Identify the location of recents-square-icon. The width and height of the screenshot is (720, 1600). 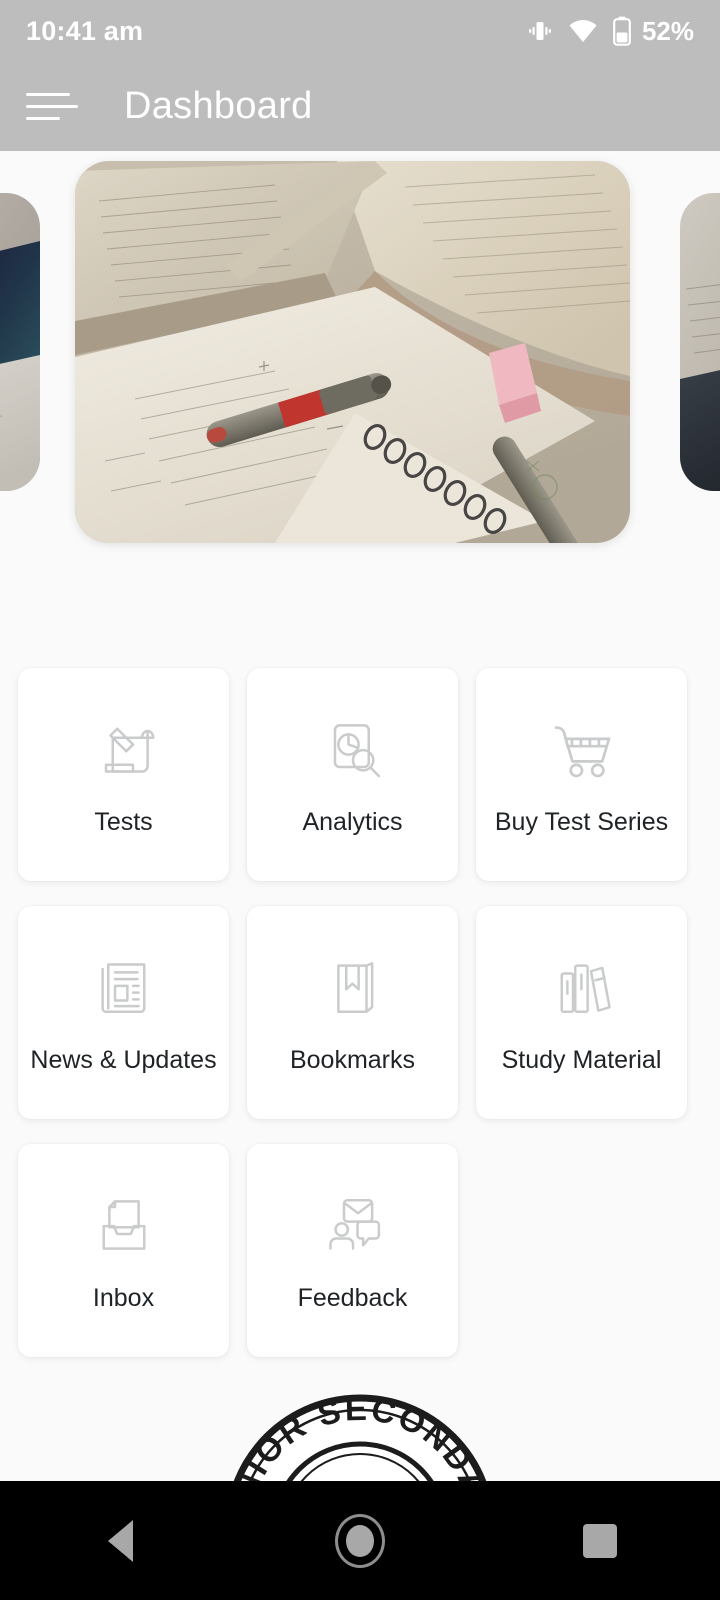
(600, 1540).